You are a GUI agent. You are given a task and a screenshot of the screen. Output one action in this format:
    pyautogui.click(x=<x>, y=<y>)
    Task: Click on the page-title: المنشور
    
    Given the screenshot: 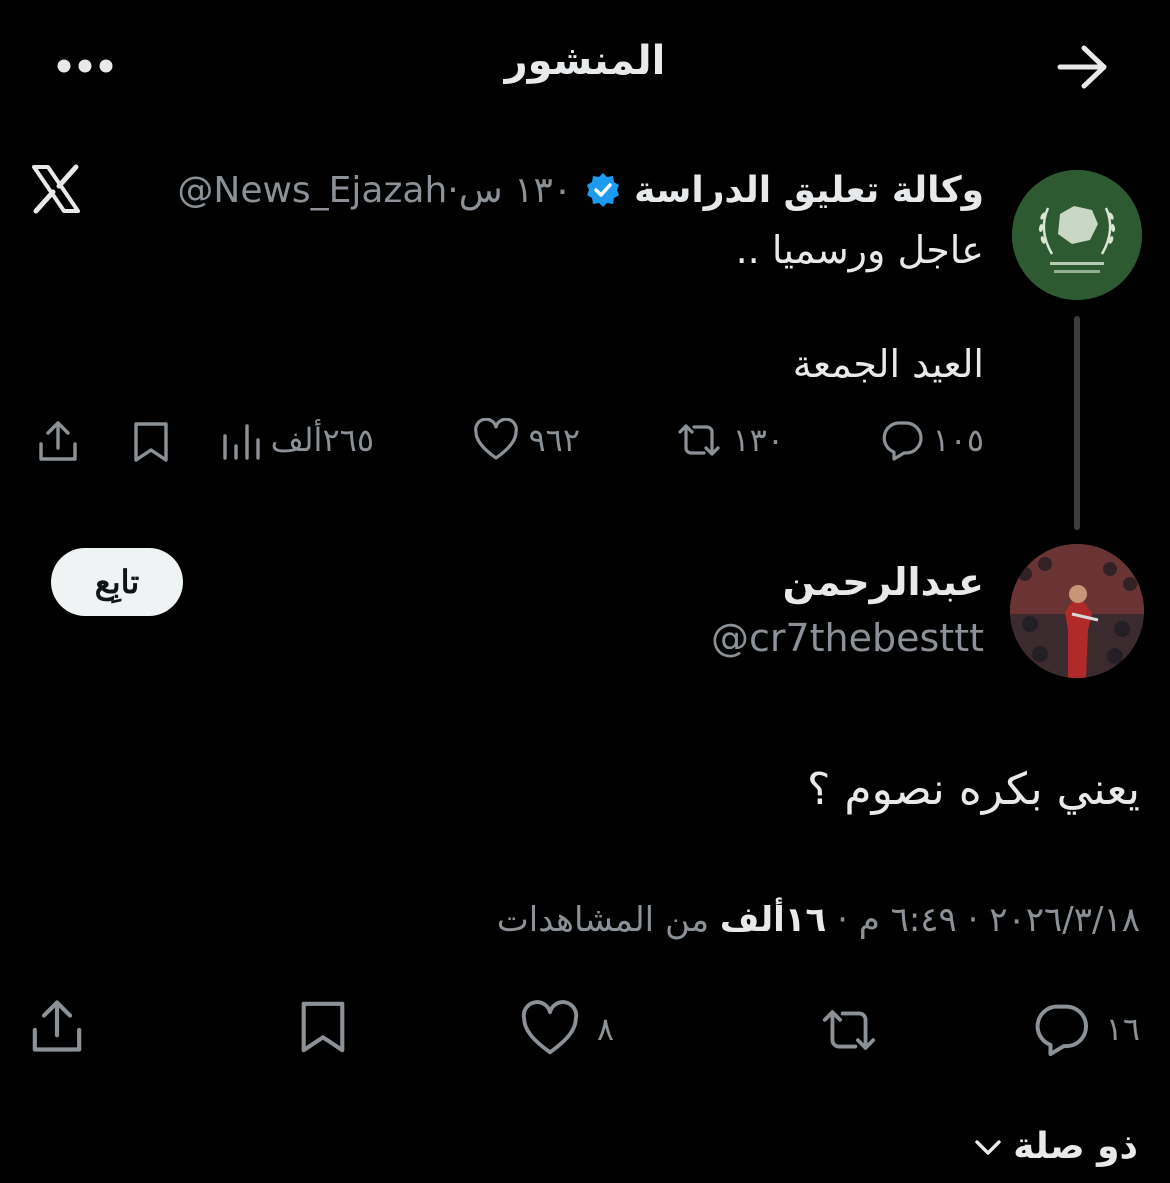 What is the action you would take?
    pyautogui.click(x=585, y=61)
    